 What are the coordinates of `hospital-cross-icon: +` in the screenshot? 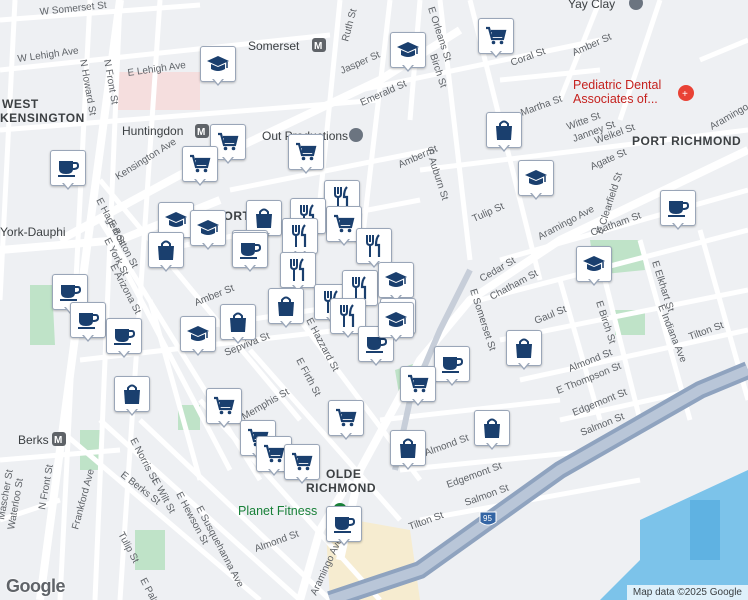 It's located at (685, 94).